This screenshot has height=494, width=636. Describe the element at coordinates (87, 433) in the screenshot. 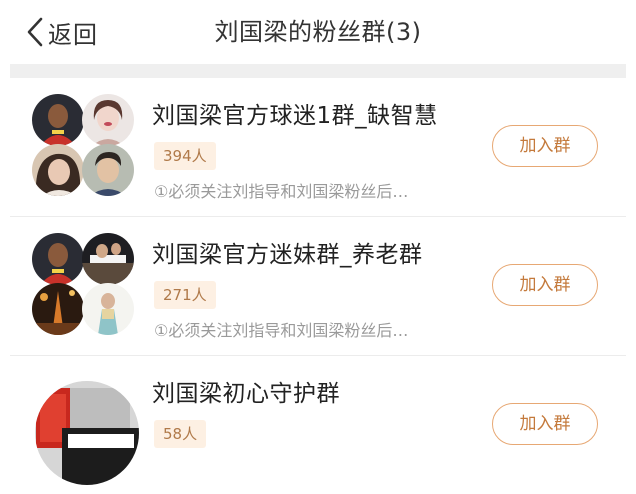

I see `group-logo` at that location.